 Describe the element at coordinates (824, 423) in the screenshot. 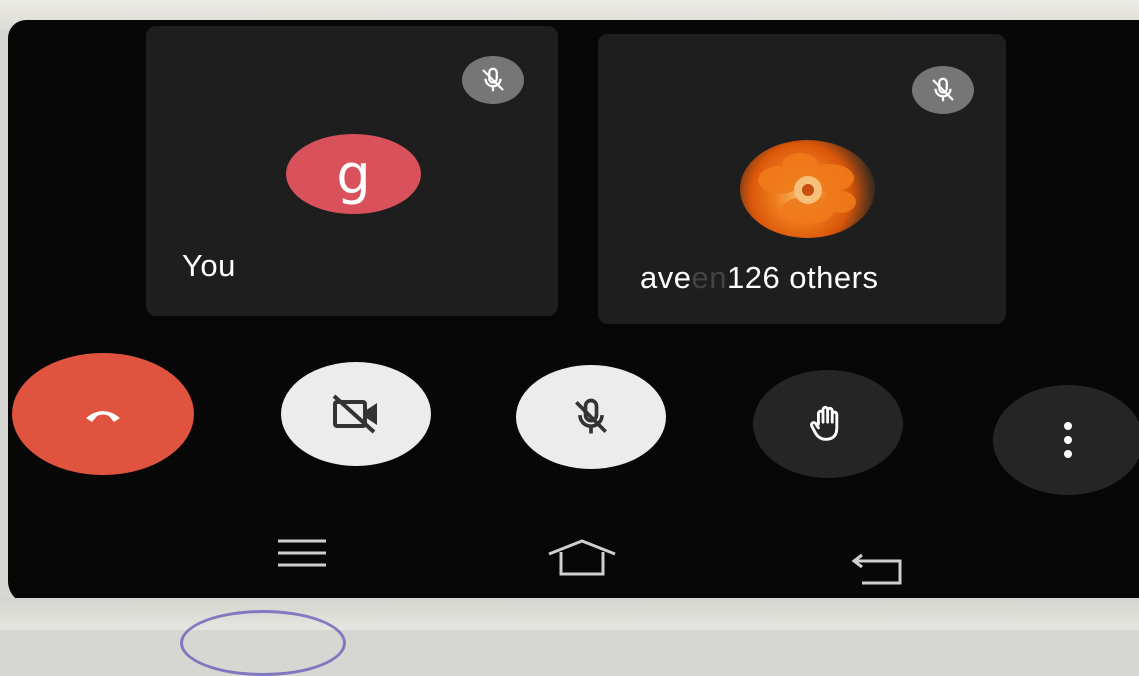

I see `hand-icon` at that location.